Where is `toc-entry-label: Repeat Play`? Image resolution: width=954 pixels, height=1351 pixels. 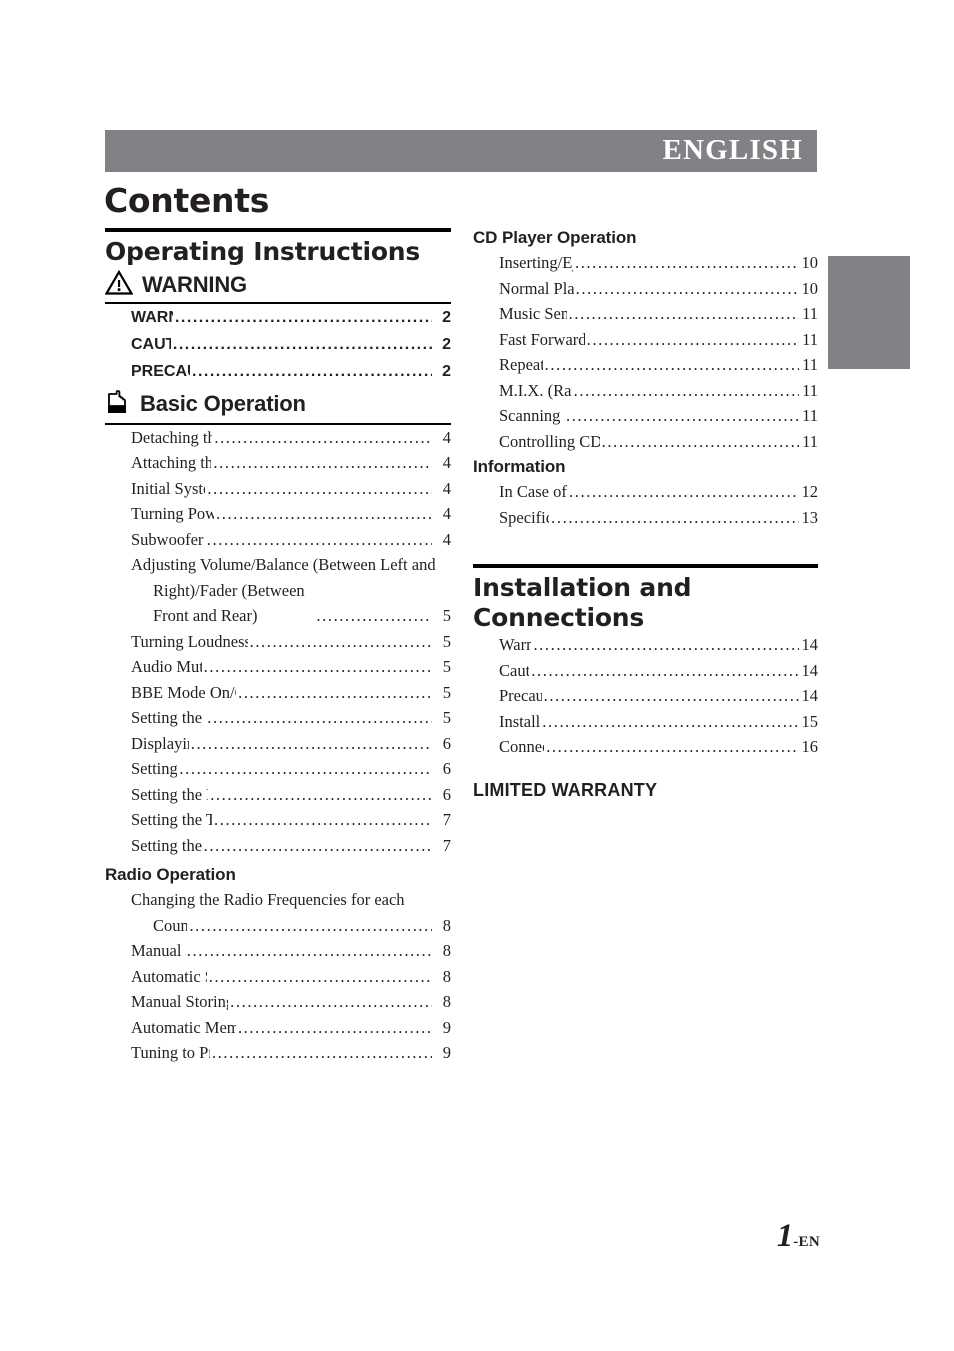
toc-entry-label: Repeat Play is located at coordinates (521, 364).